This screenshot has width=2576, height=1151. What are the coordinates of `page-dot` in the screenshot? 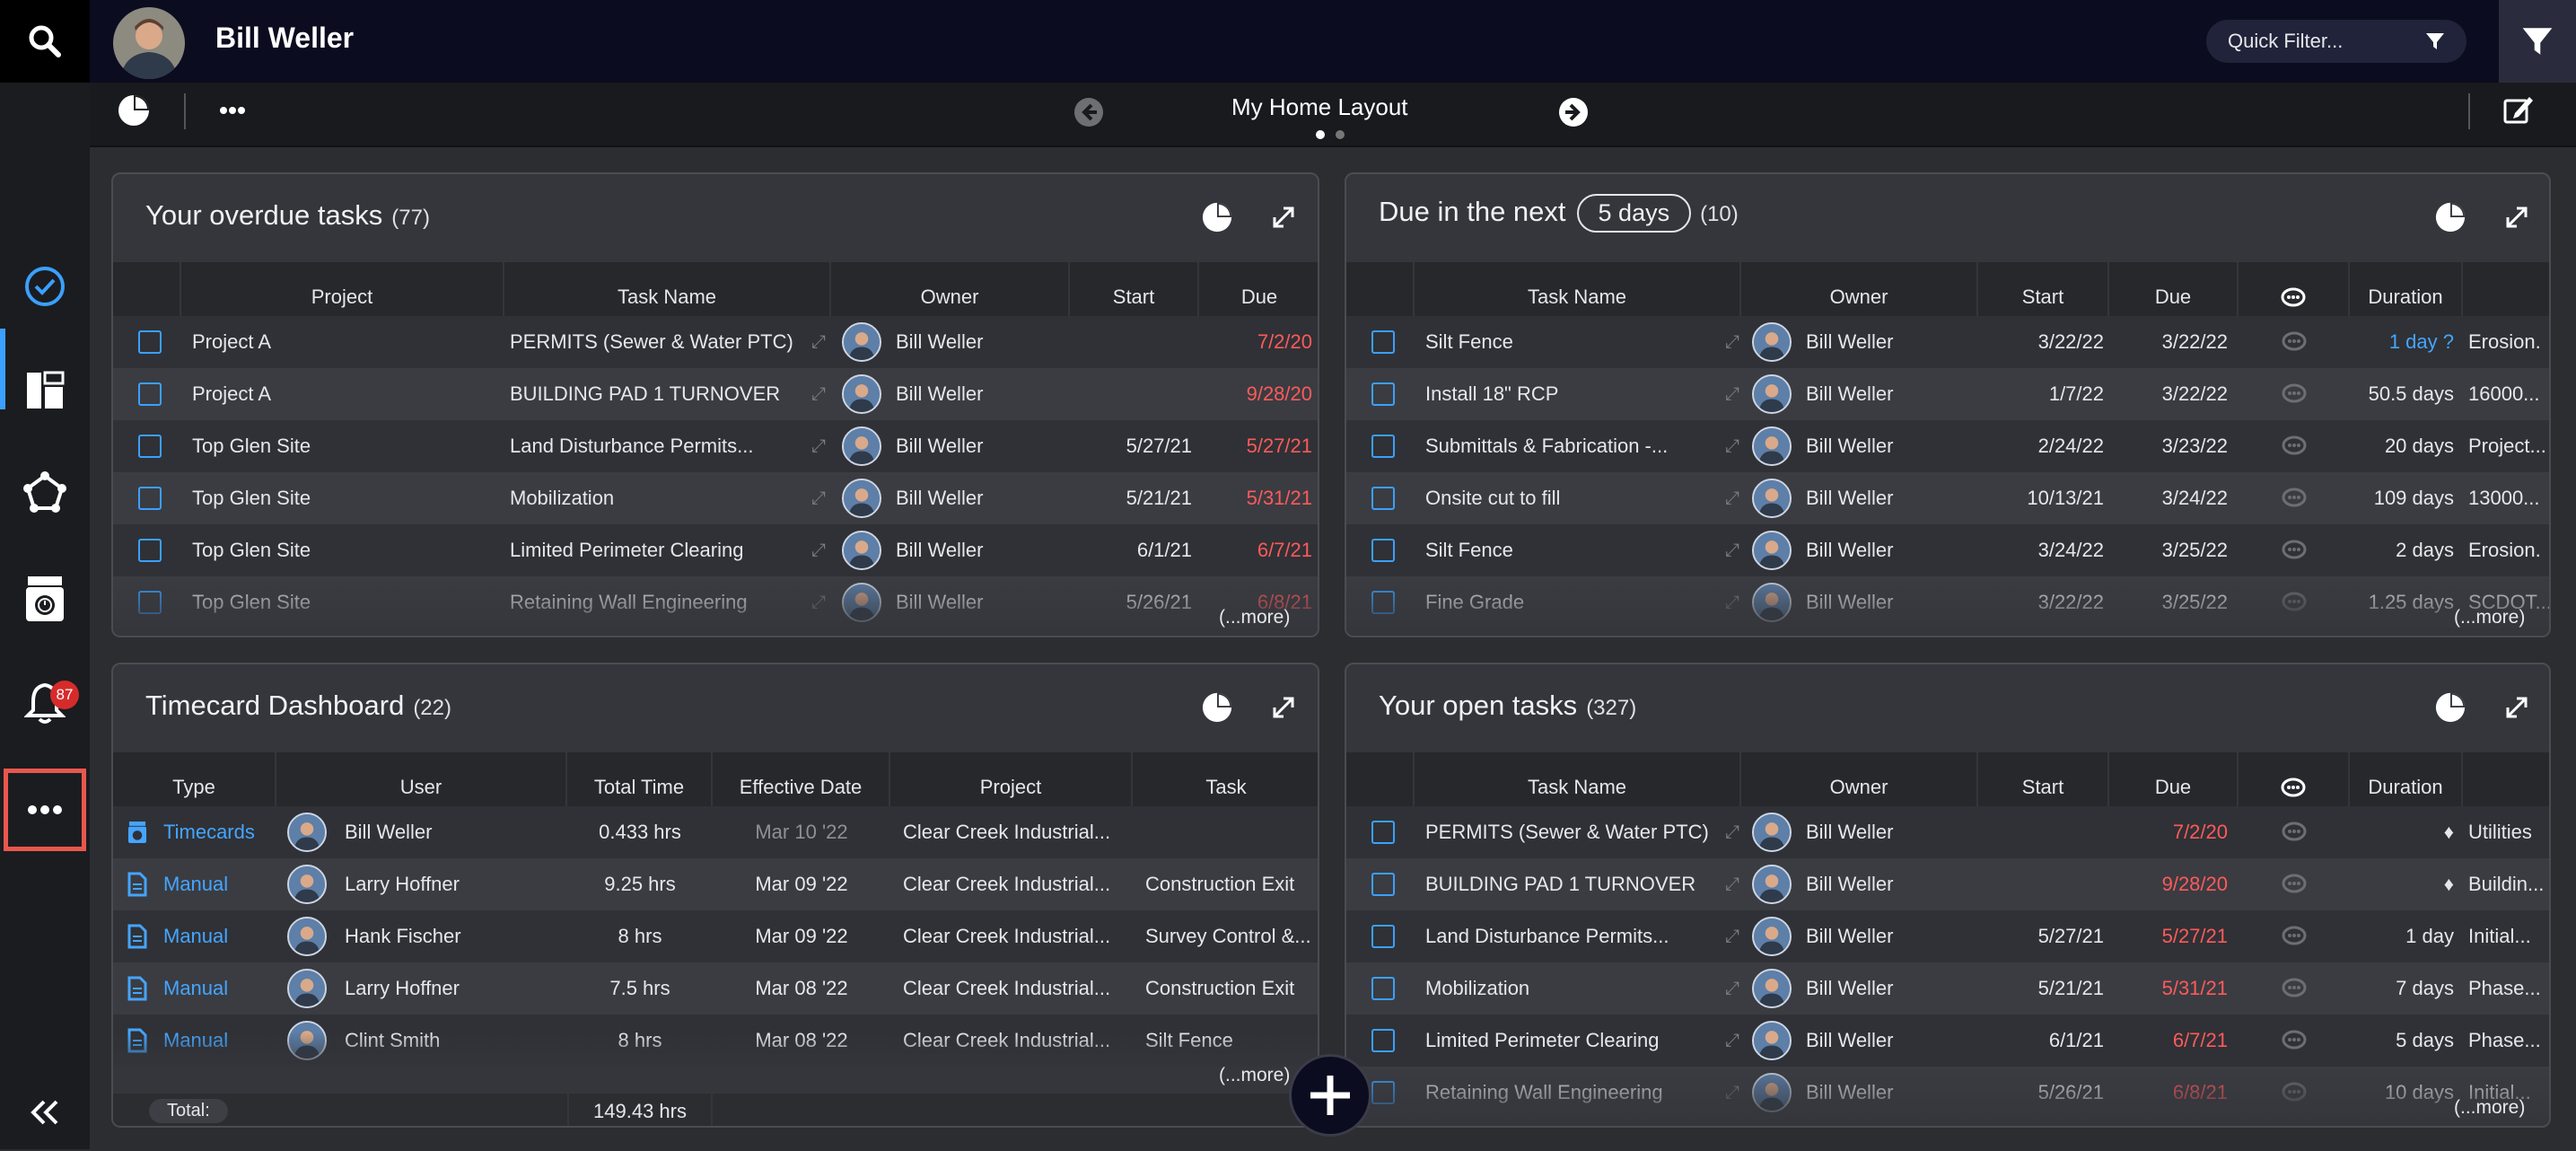 It's located at (1340, 134).